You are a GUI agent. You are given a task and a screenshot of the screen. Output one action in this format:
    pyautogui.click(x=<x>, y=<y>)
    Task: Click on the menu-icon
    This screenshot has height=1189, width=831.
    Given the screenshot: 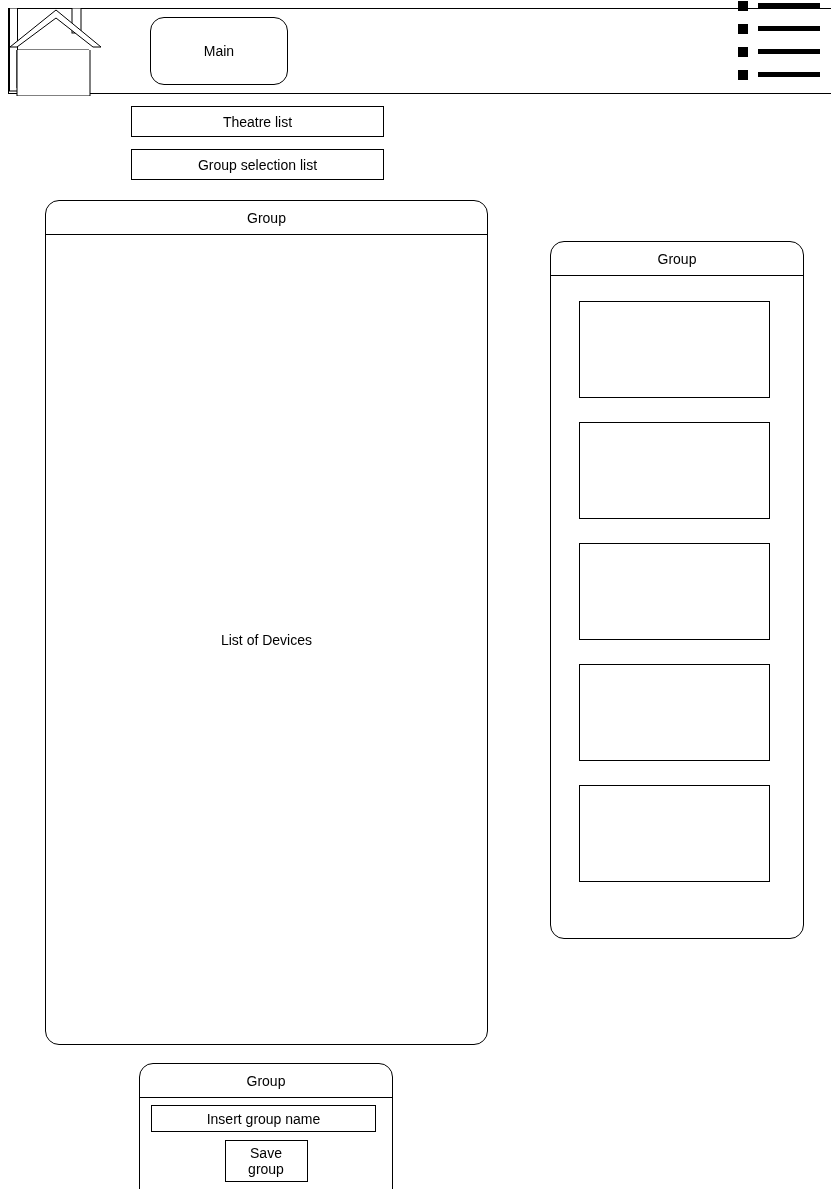 What is the action you would take?
    pyautogui.click(x=779, y=42)
    